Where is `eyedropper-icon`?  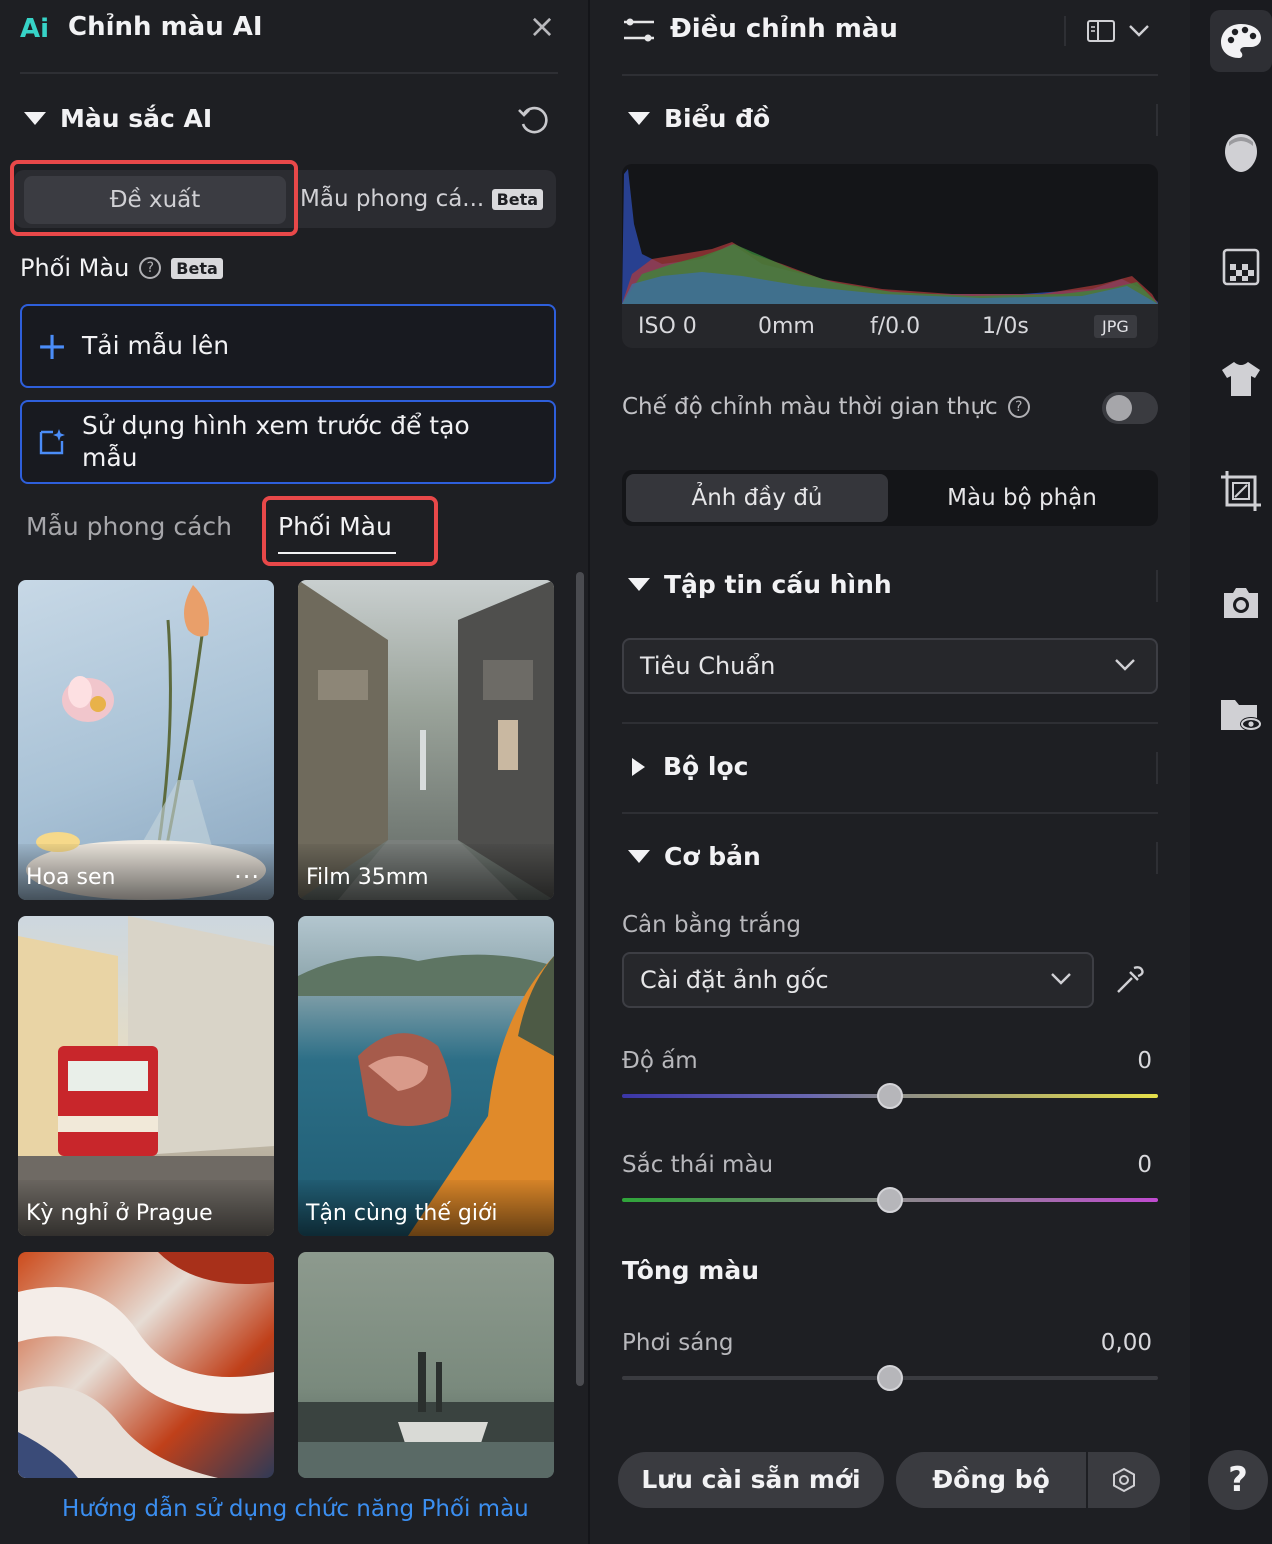
eyedropper-icon is located at coordinates (1130, 980).